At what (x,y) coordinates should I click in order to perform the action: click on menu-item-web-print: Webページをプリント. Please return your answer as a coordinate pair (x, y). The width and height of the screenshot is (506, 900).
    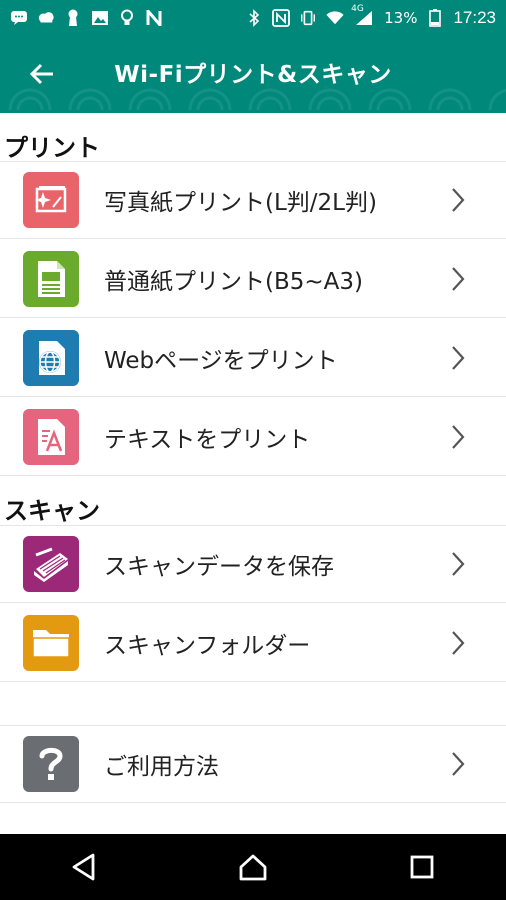
    Looking at the image, I should click on (253, 358).